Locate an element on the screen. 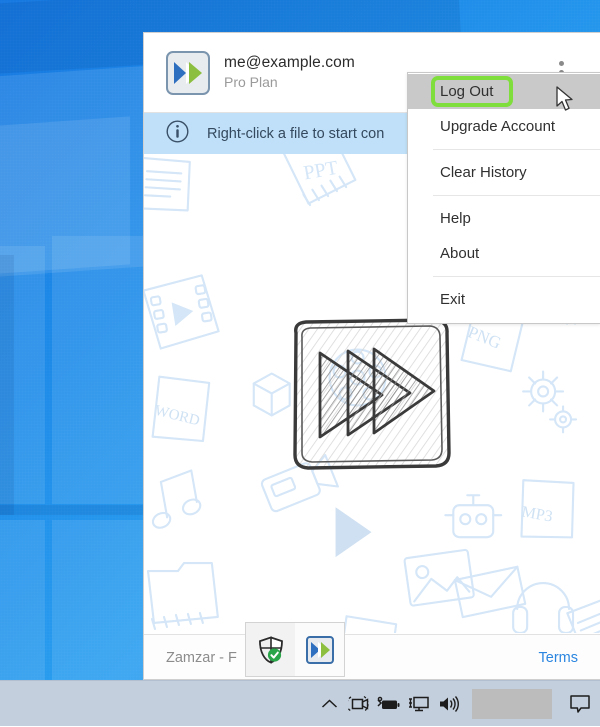 This screenshot has height=727, width=600. battery-charging-icon is located at coordinates (389, 704).